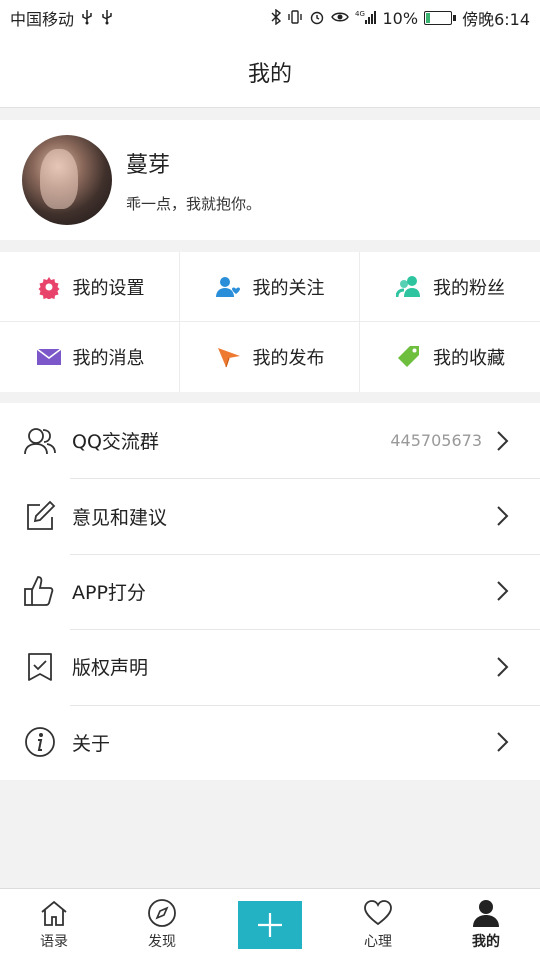  Describe the element at coordinates (496, 19) in the screenshot. I see `clock: 傍晚6:14` at that location.